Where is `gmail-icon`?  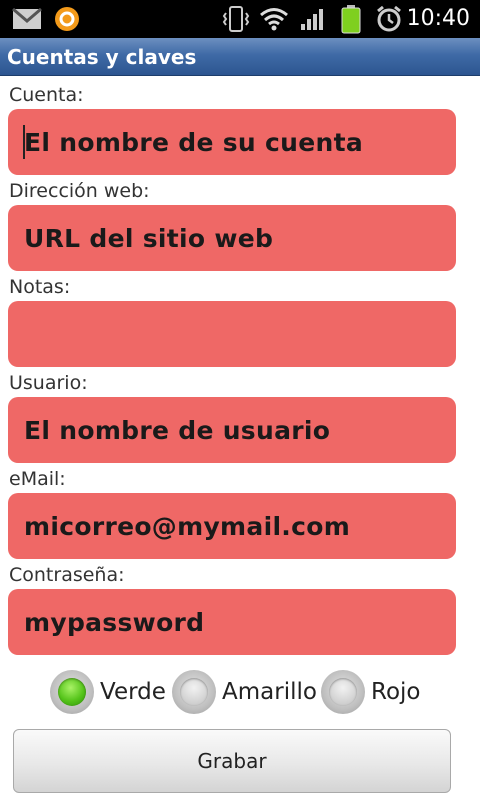 gmail-icon is located at coordinates (27, 19).